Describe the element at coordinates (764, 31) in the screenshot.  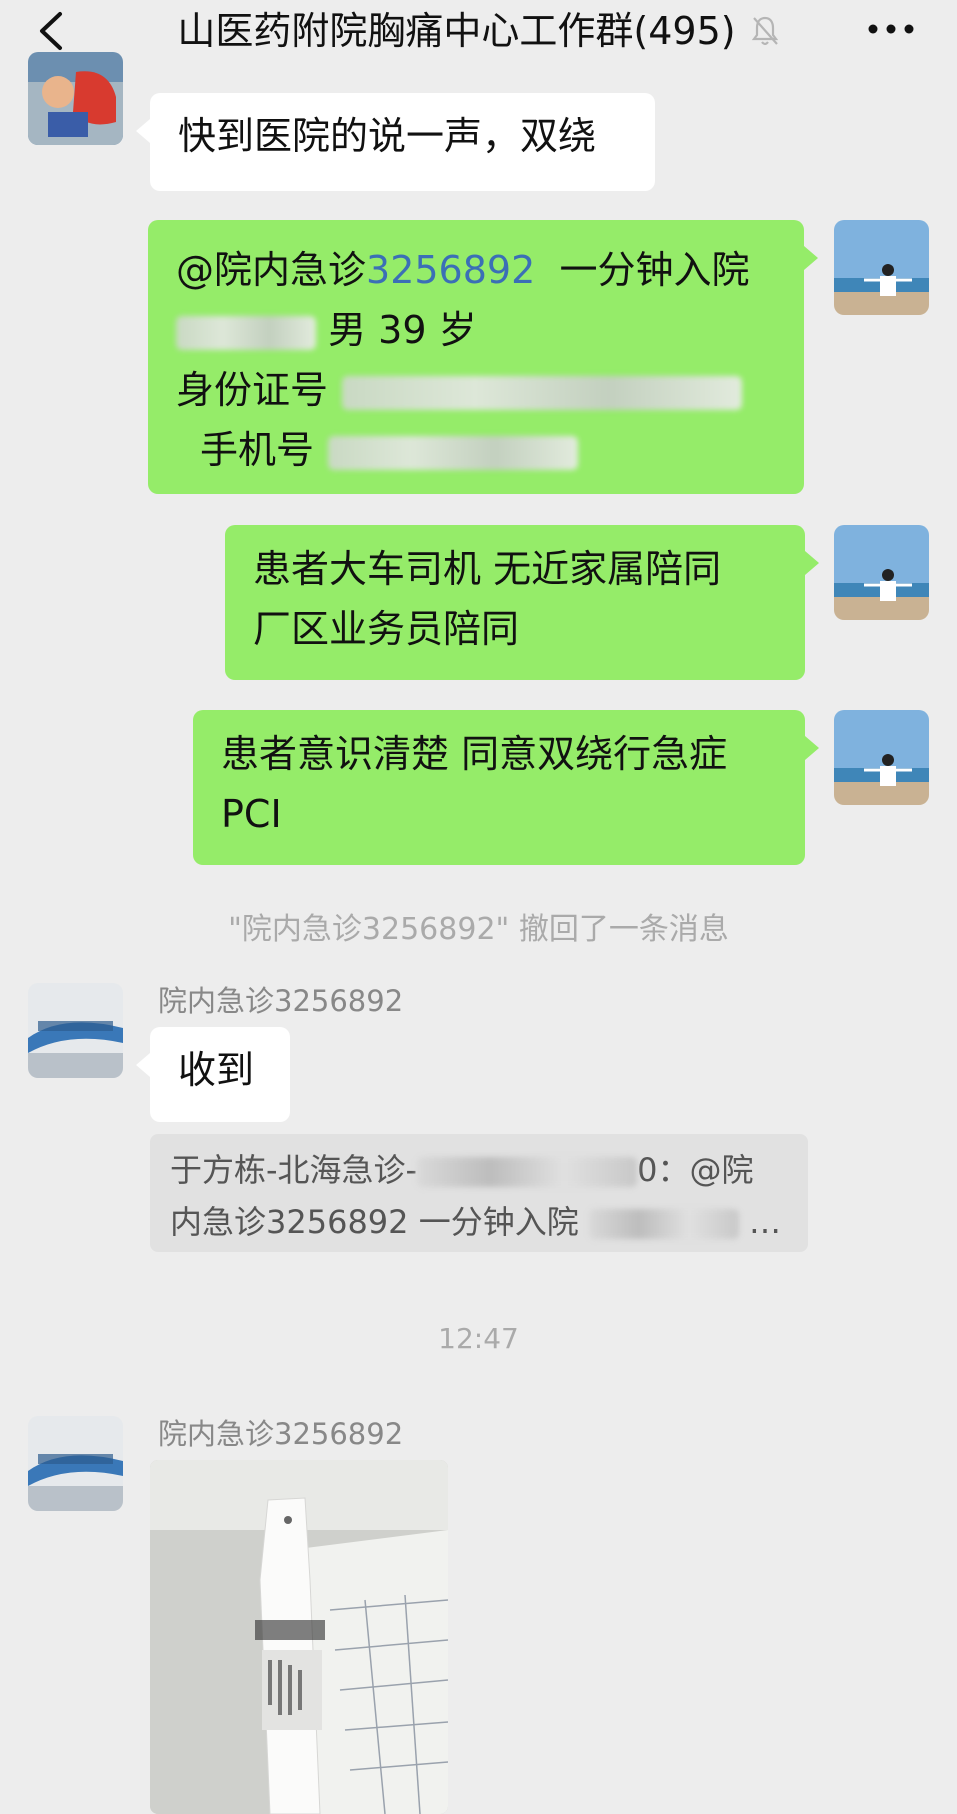
I see `mute-bell-icon` at that location.